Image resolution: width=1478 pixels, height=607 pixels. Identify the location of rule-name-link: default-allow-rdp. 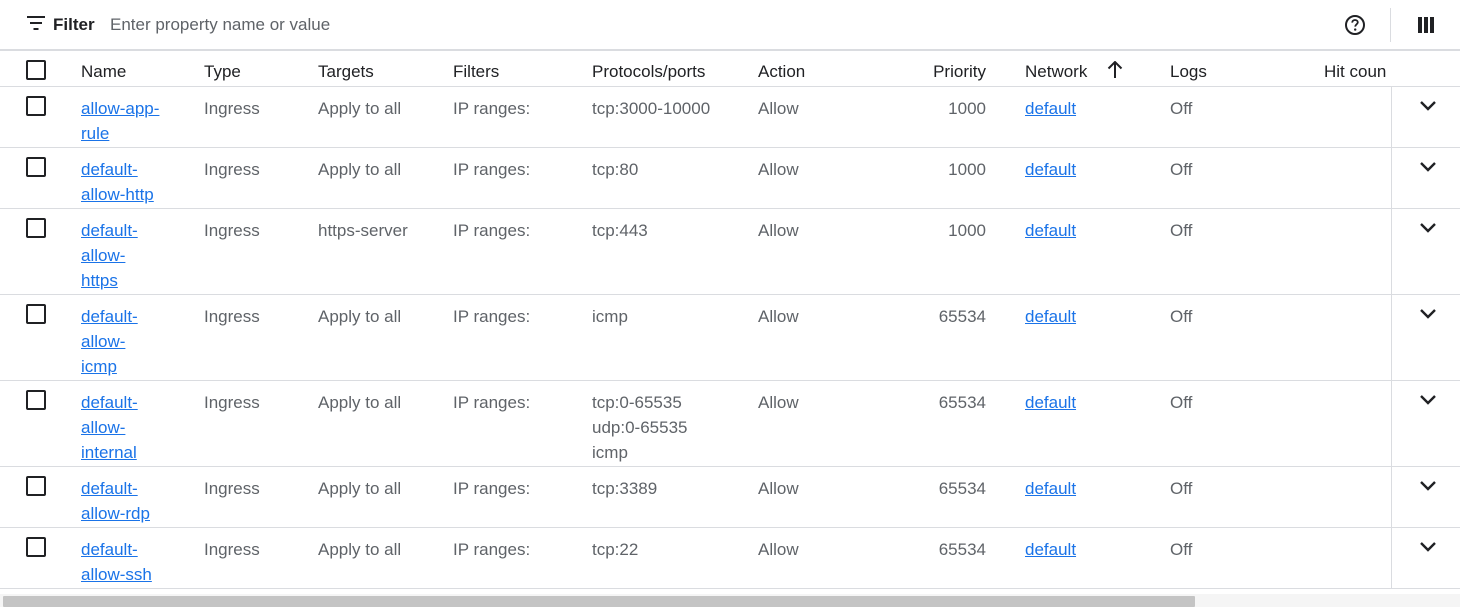
(115, 501).